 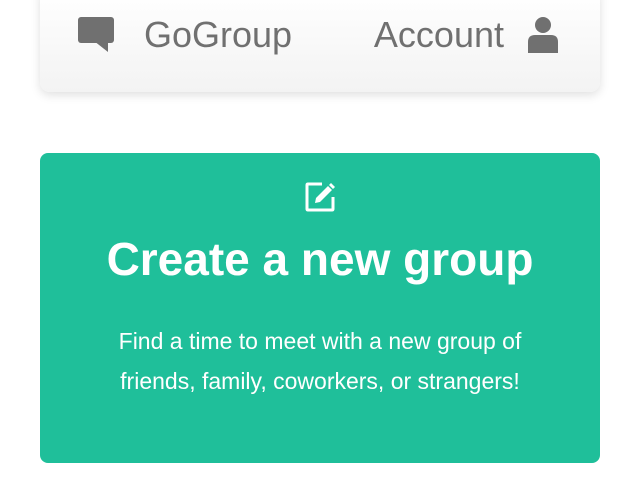 What do you see at coordinates (438, 34) in the screenshot?
I see `account-label: Account` at bounding box center [438, 34].